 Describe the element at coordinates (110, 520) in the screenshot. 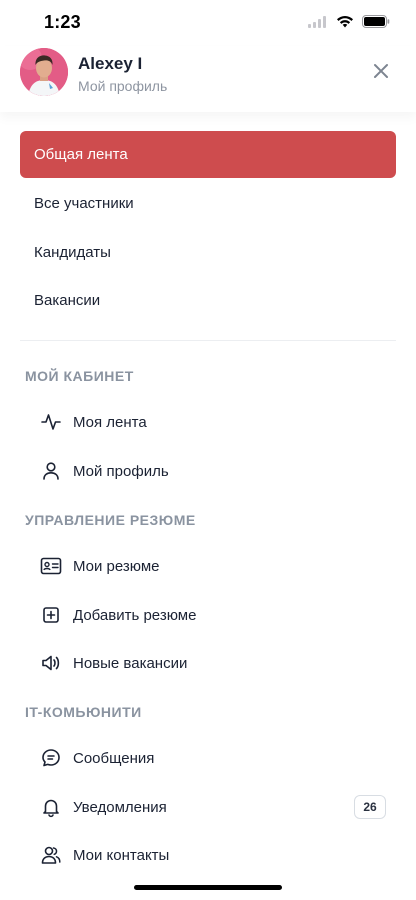

I see `section-title-resume: УПРАВЛЕНИЕ РЕЗЮМЕ` at that location.